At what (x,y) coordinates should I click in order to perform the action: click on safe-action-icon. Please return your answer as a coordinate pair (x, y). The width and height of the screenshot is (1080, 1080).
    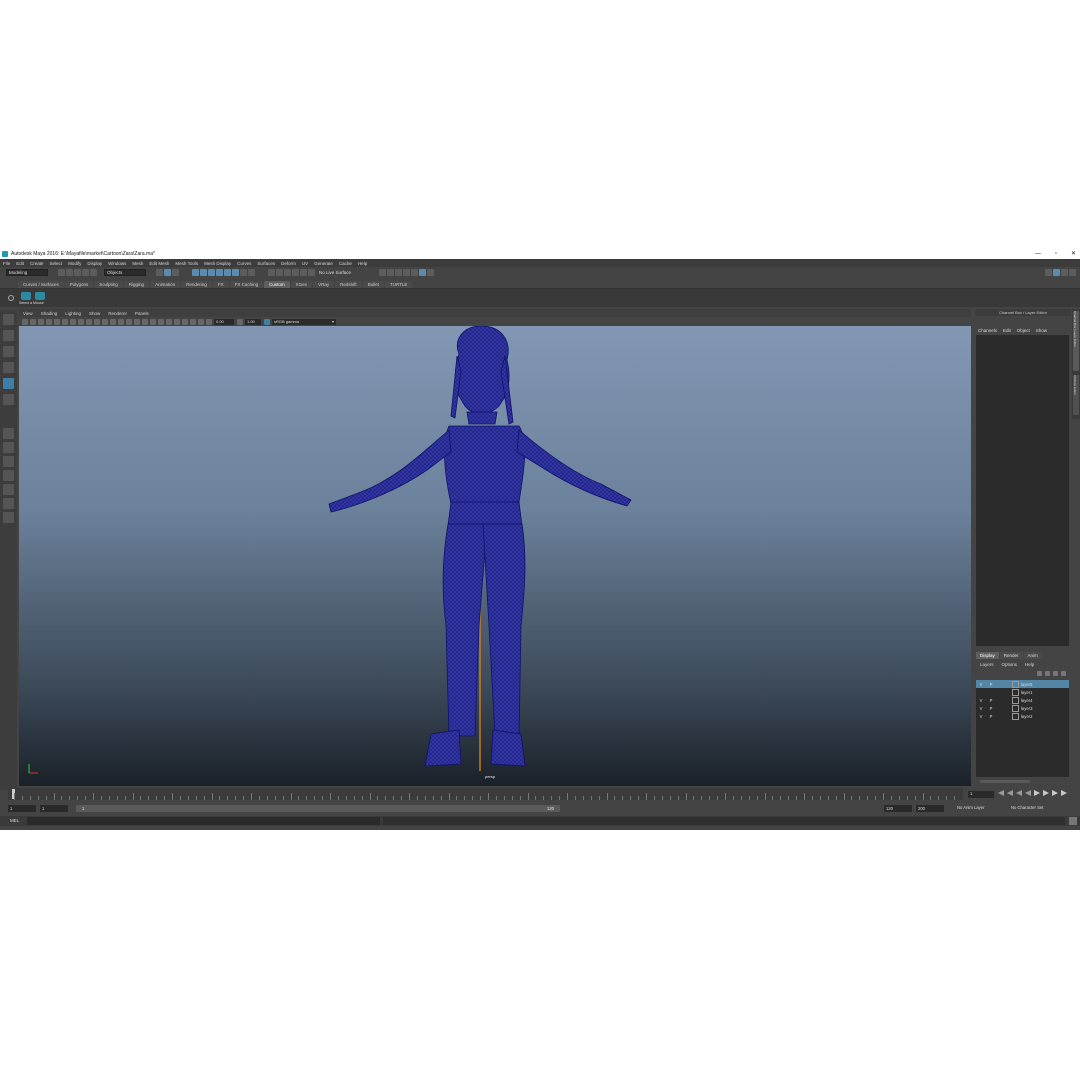
    Looking at the image, I should click on (97, 321).